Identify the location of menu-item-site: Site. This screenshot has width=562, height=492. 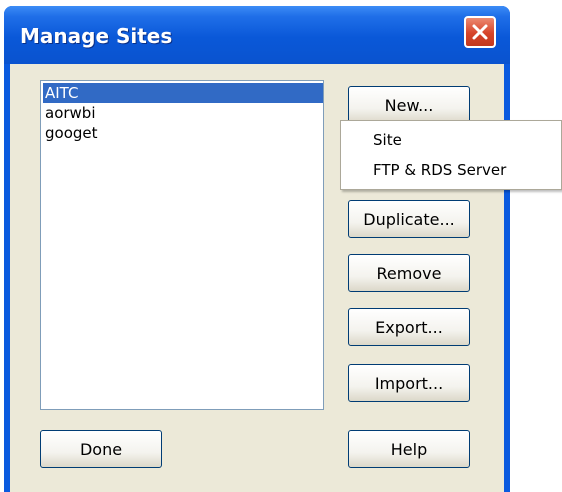
(387, 140).